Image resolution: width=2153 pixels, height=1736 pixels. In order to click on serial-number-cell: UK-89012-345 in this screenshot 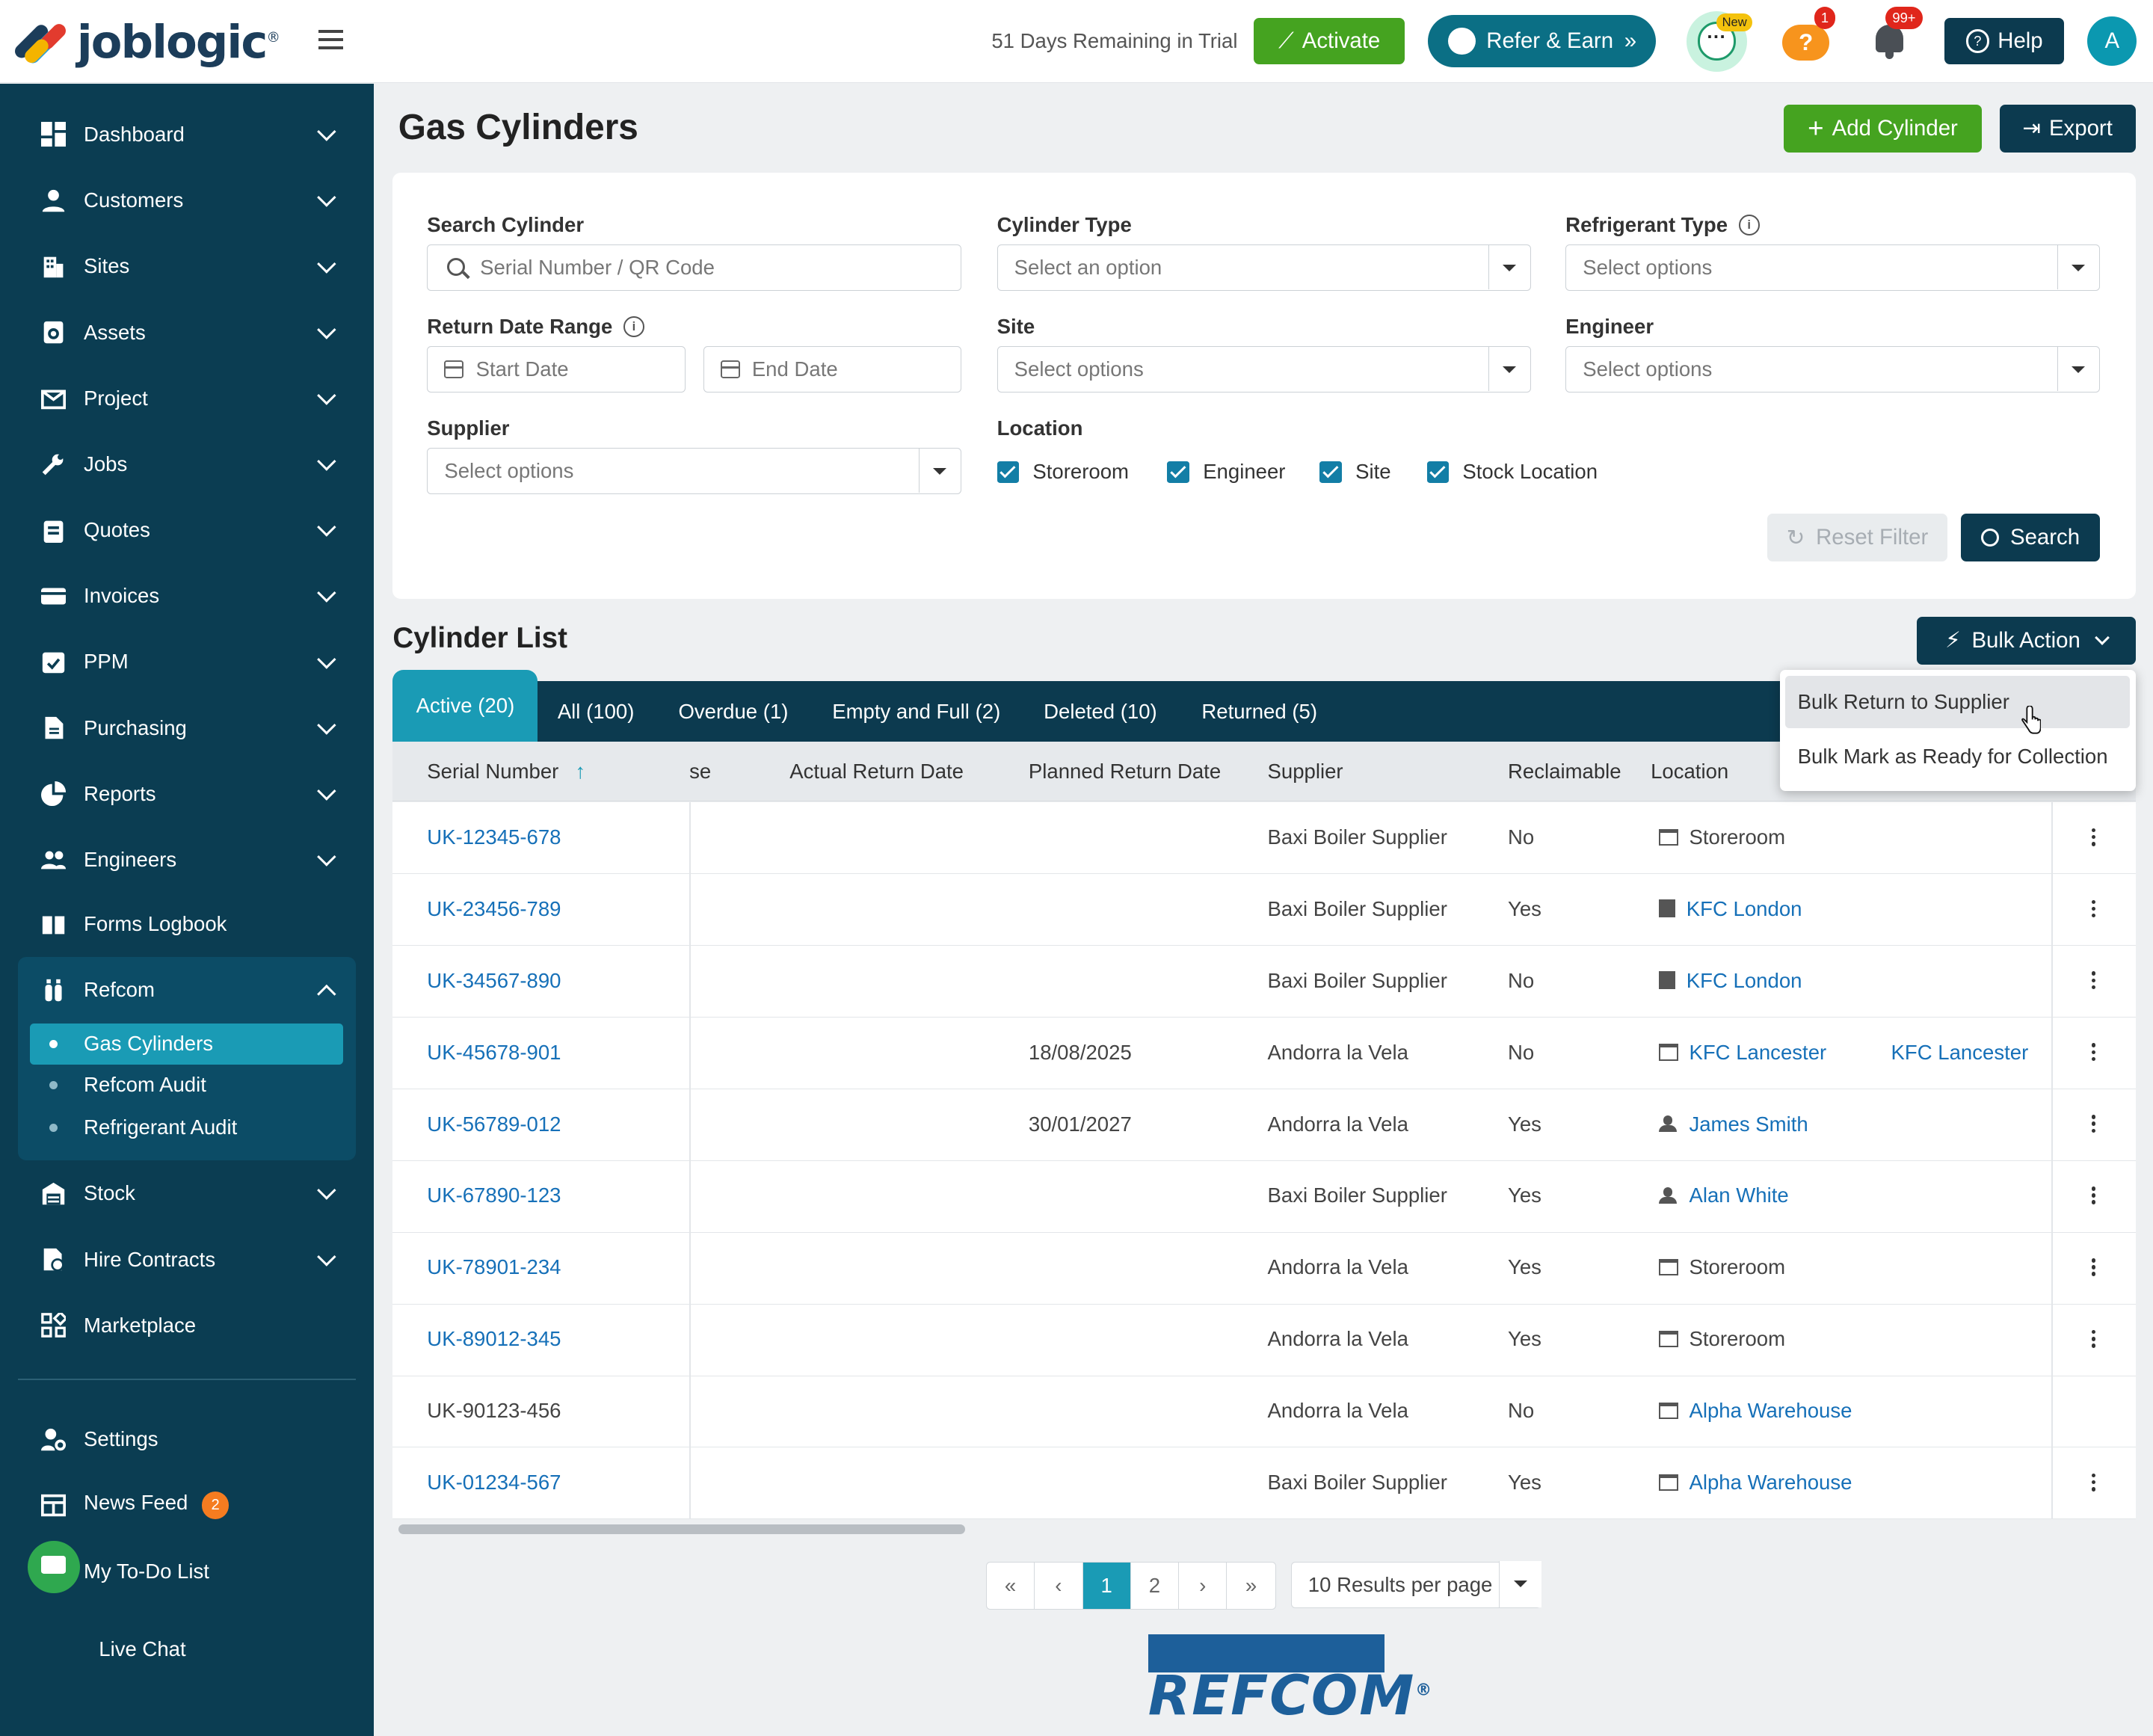, I will do `click(494, 1339)`.